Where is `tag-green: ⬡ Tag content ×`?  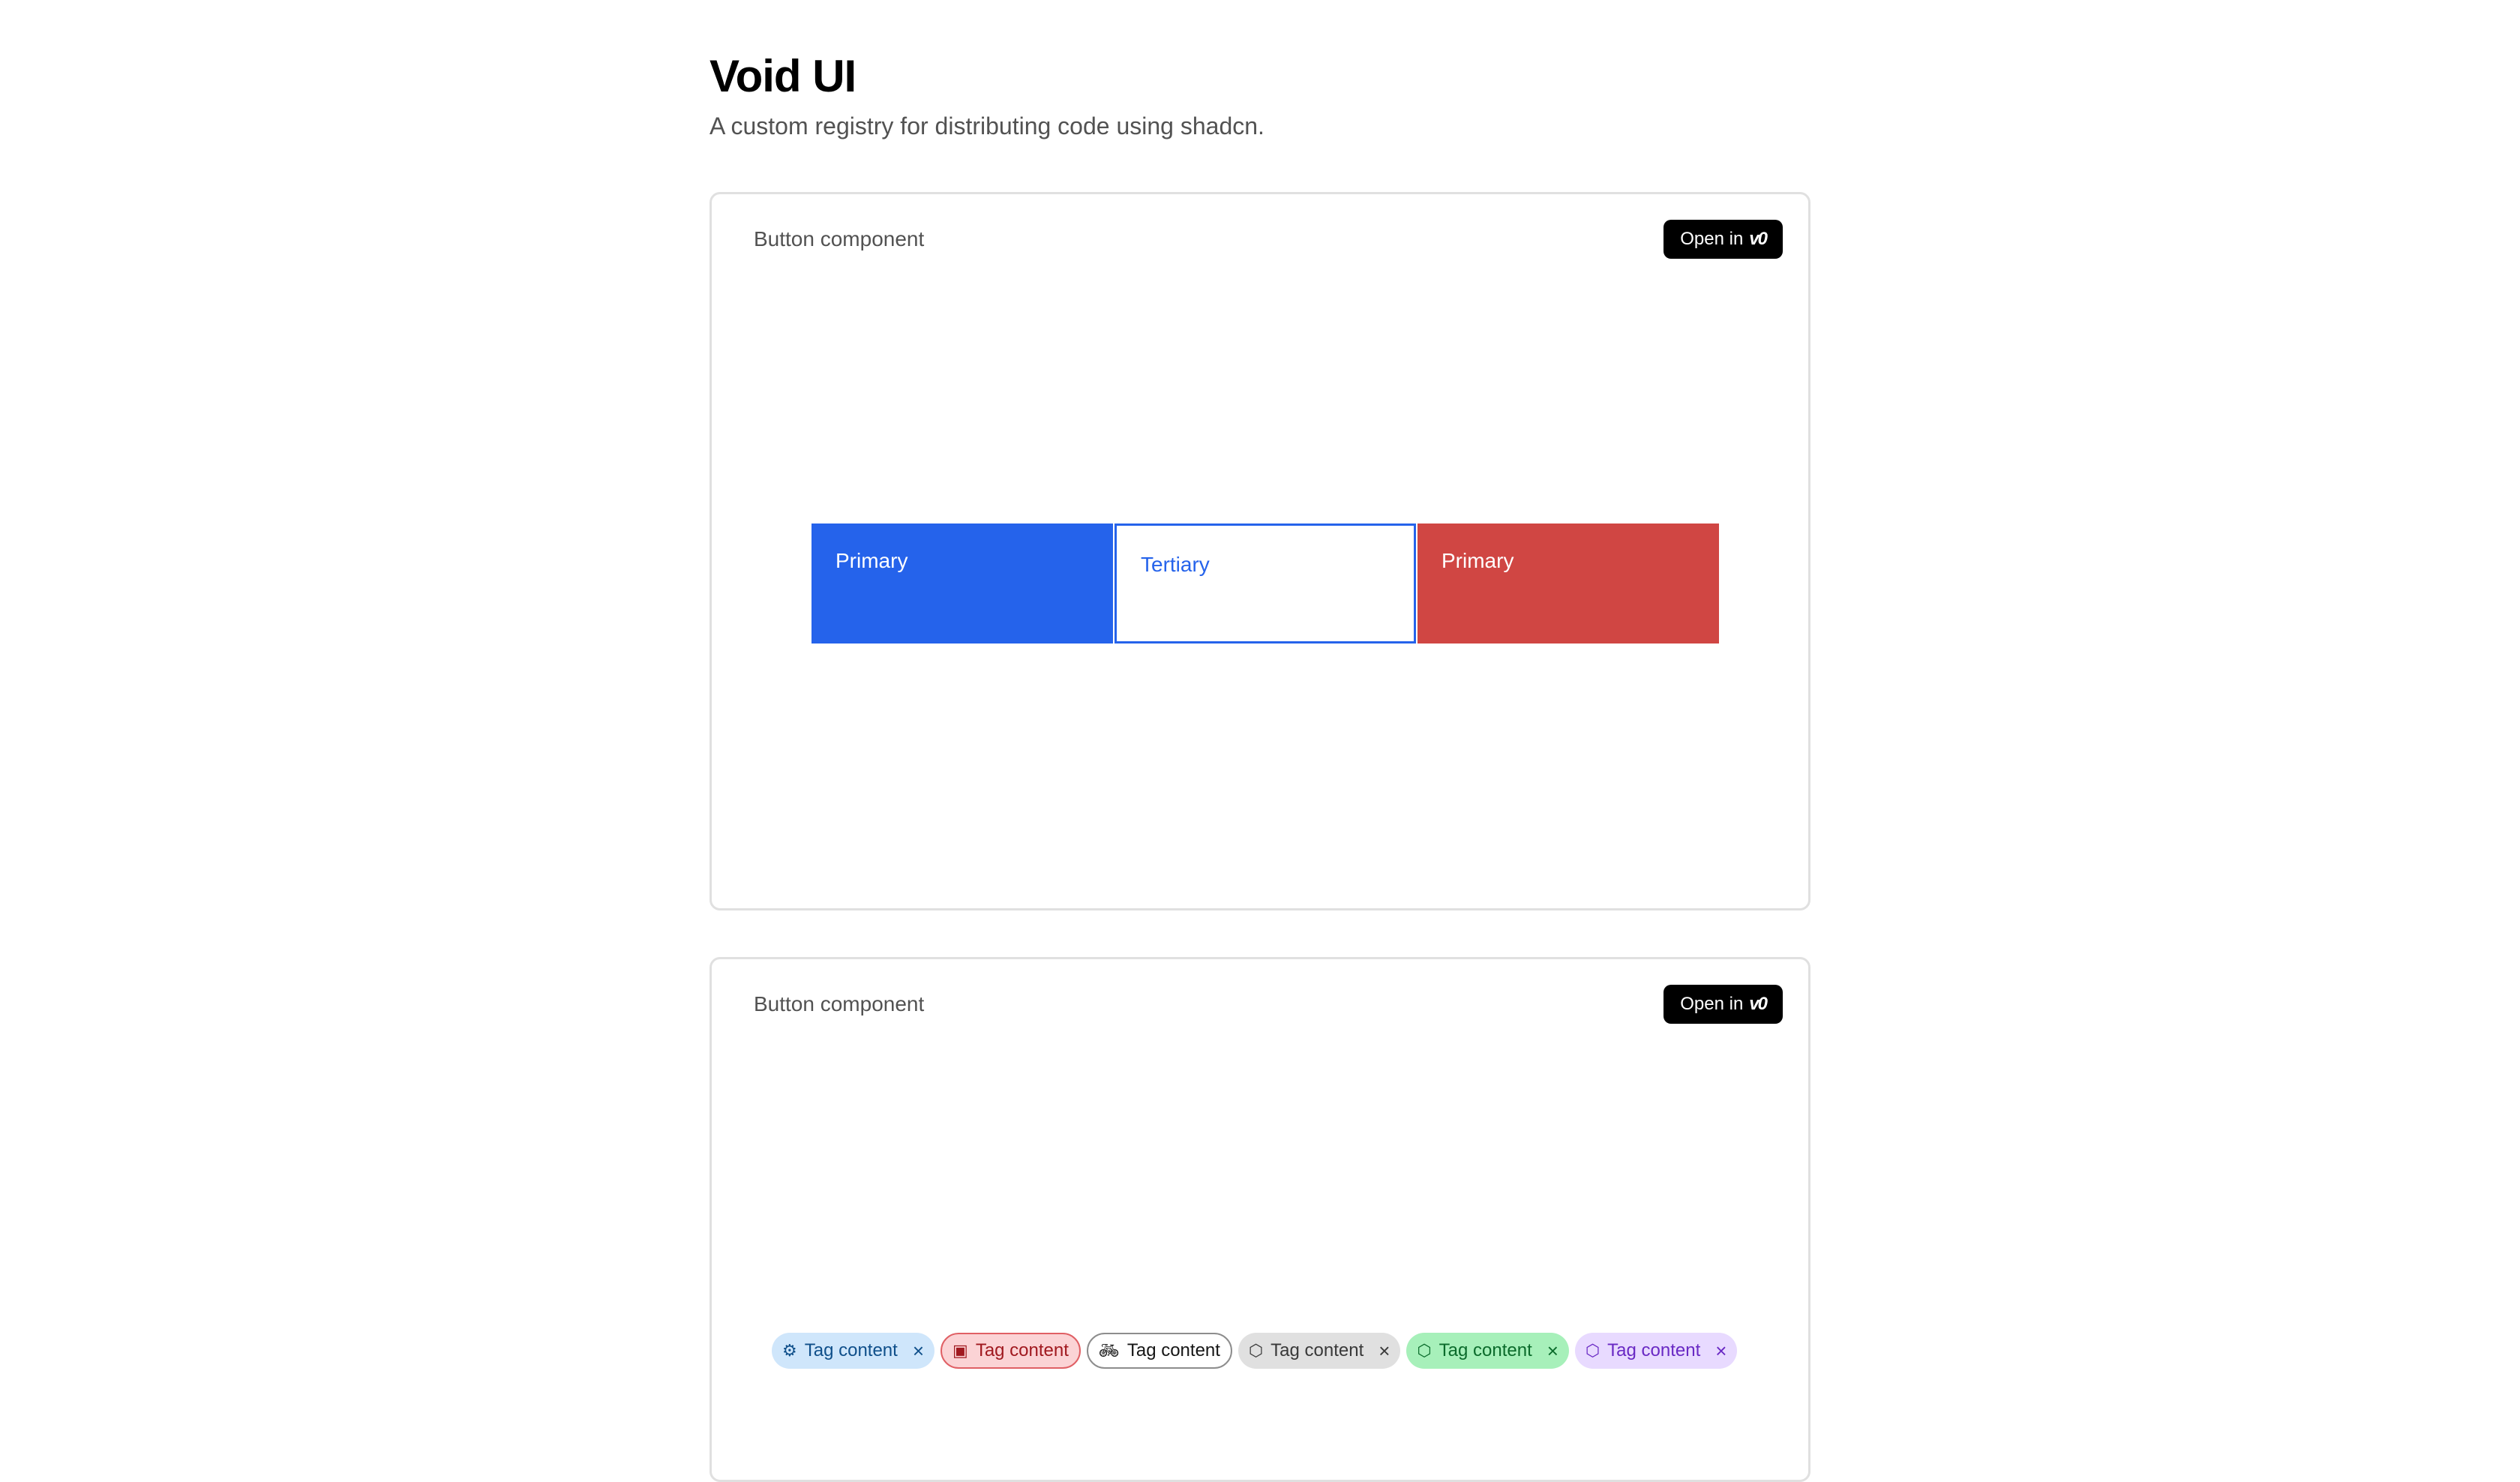
tag-green: ⬡ Tag content × is located at coordinates (1487, 1351).